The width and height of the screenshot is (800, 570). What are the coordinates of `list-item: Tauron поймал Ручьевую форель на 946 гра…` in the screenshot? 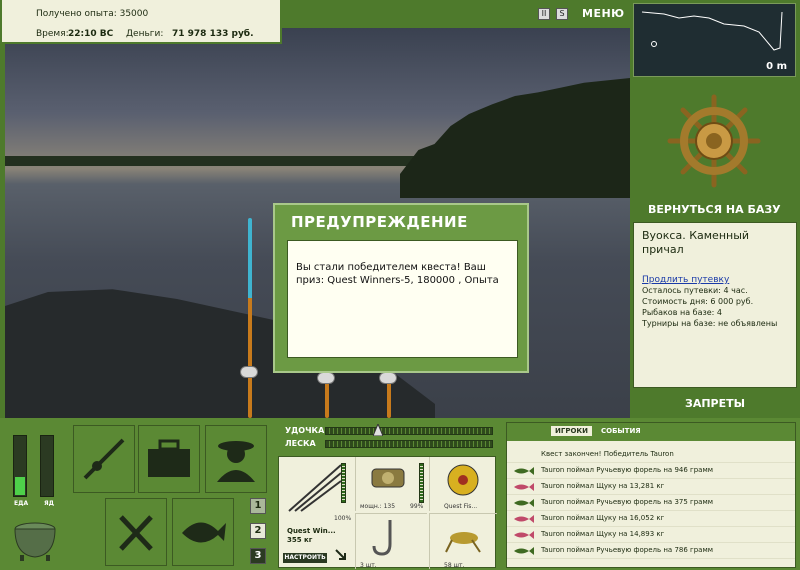 It's located at (651, 471).